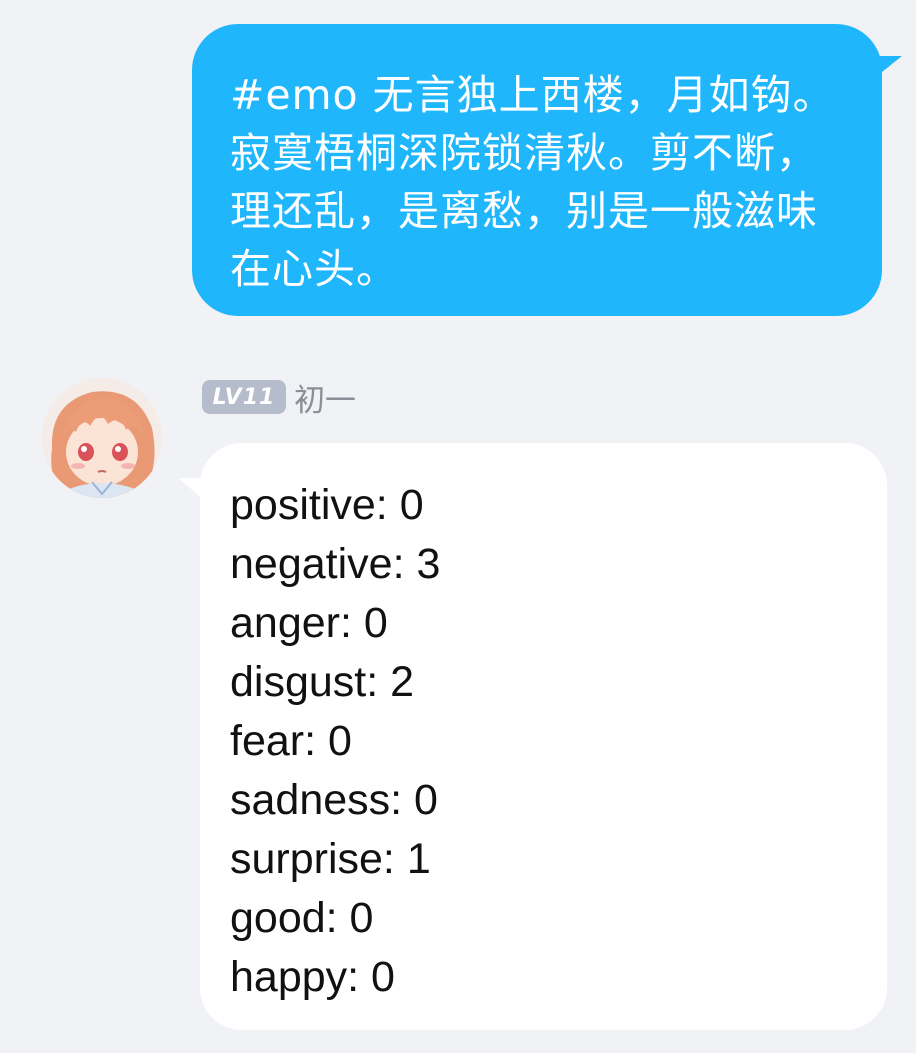 This screenshot has width=916, height=1053. What do you see at coordinates (327, 505) in the screenshot?
I see `stat-line-positive: positive: 0` at bounding box center [327, 505].